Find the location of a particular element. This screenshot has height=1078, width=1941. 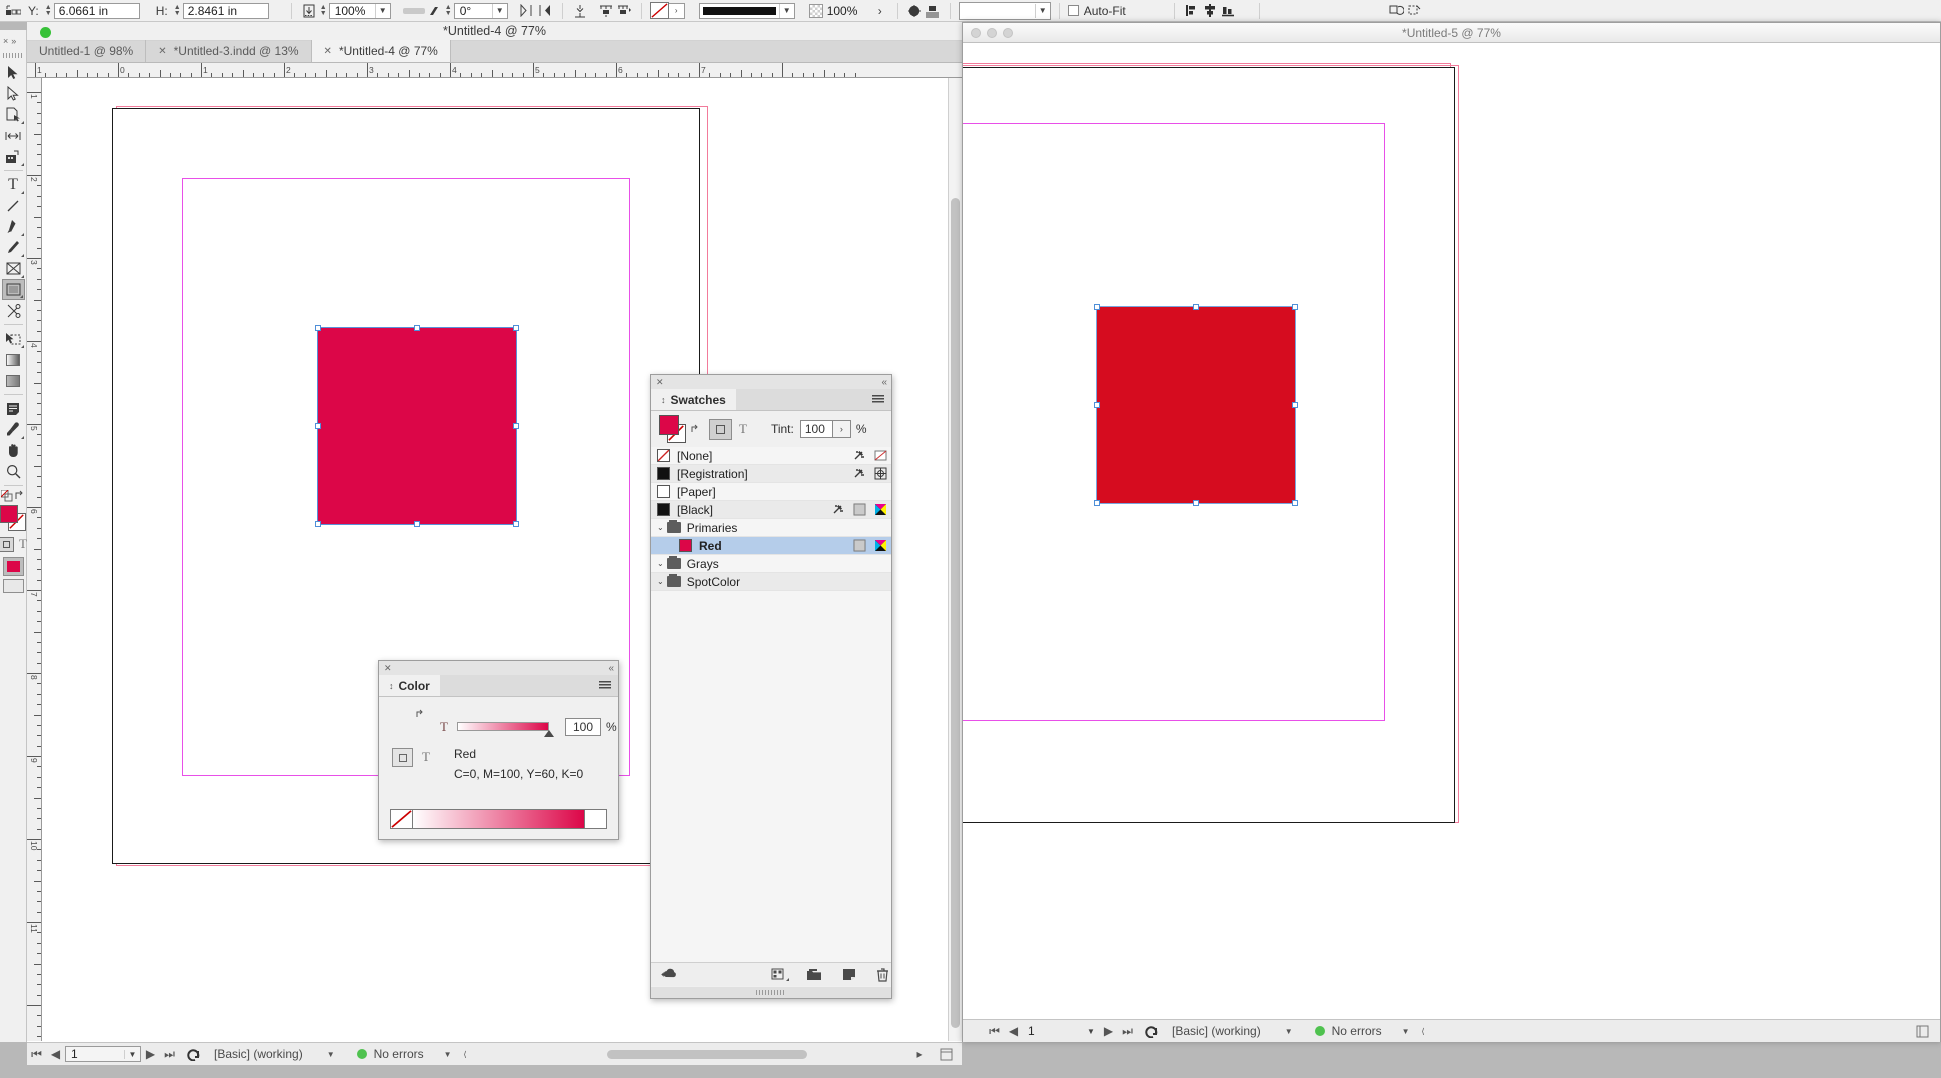

scale-stepper: ▲ ▼ is located at coordinates (323, 11).